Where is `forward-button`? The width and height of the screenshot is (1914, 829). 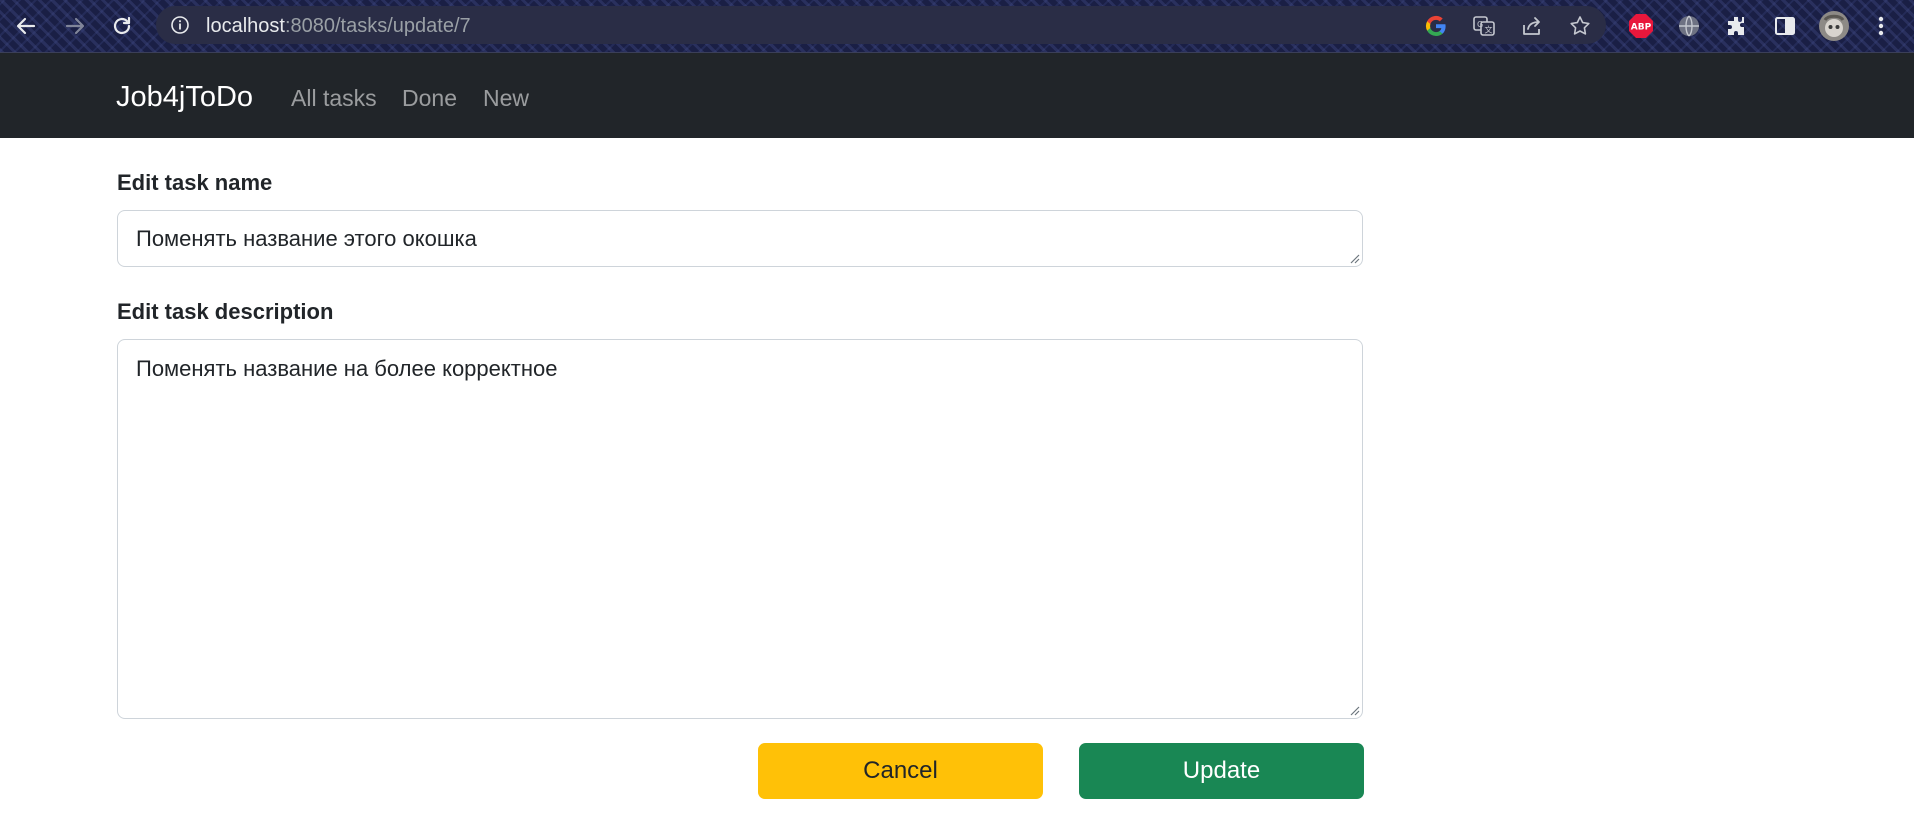
forward-button is located at coordinates (75, 26).